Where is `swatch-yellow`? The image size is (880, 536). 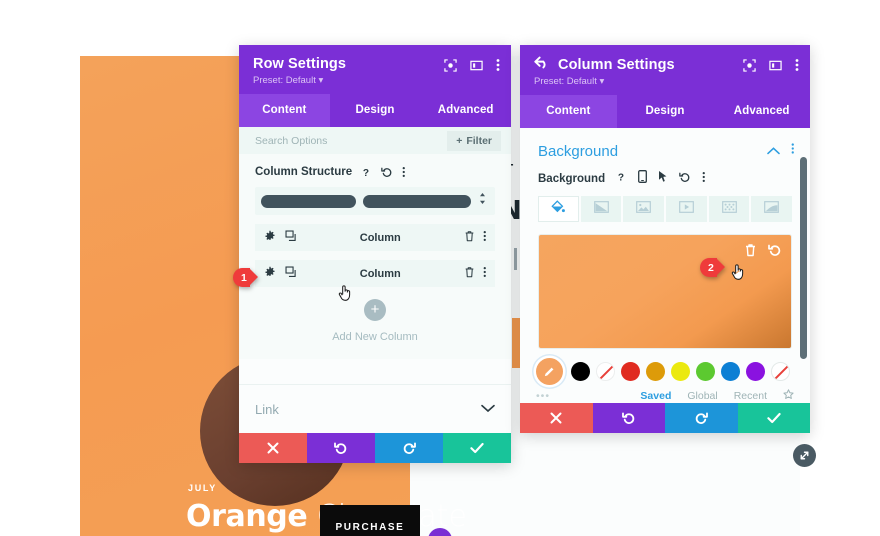 swatch-yellow is located at coordinates (680, 371).